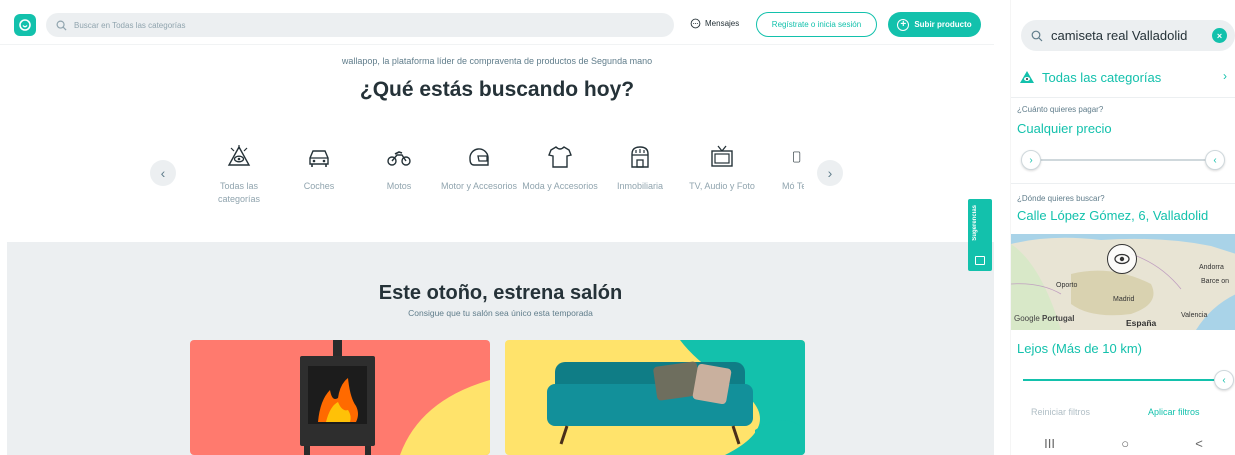 Image resolution: width=1235 pixels, height=455 pixels. I want to click on carousel-next-button: ›, so click(830, 173).